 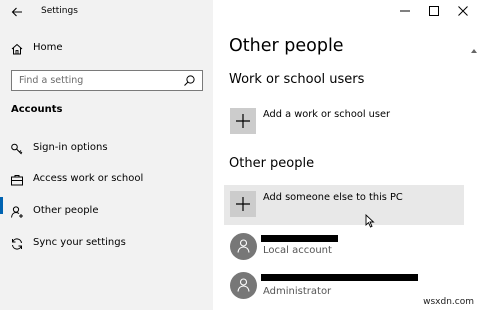 I want to click on sidebar-item-home: Home, so click(x=106, y=49).